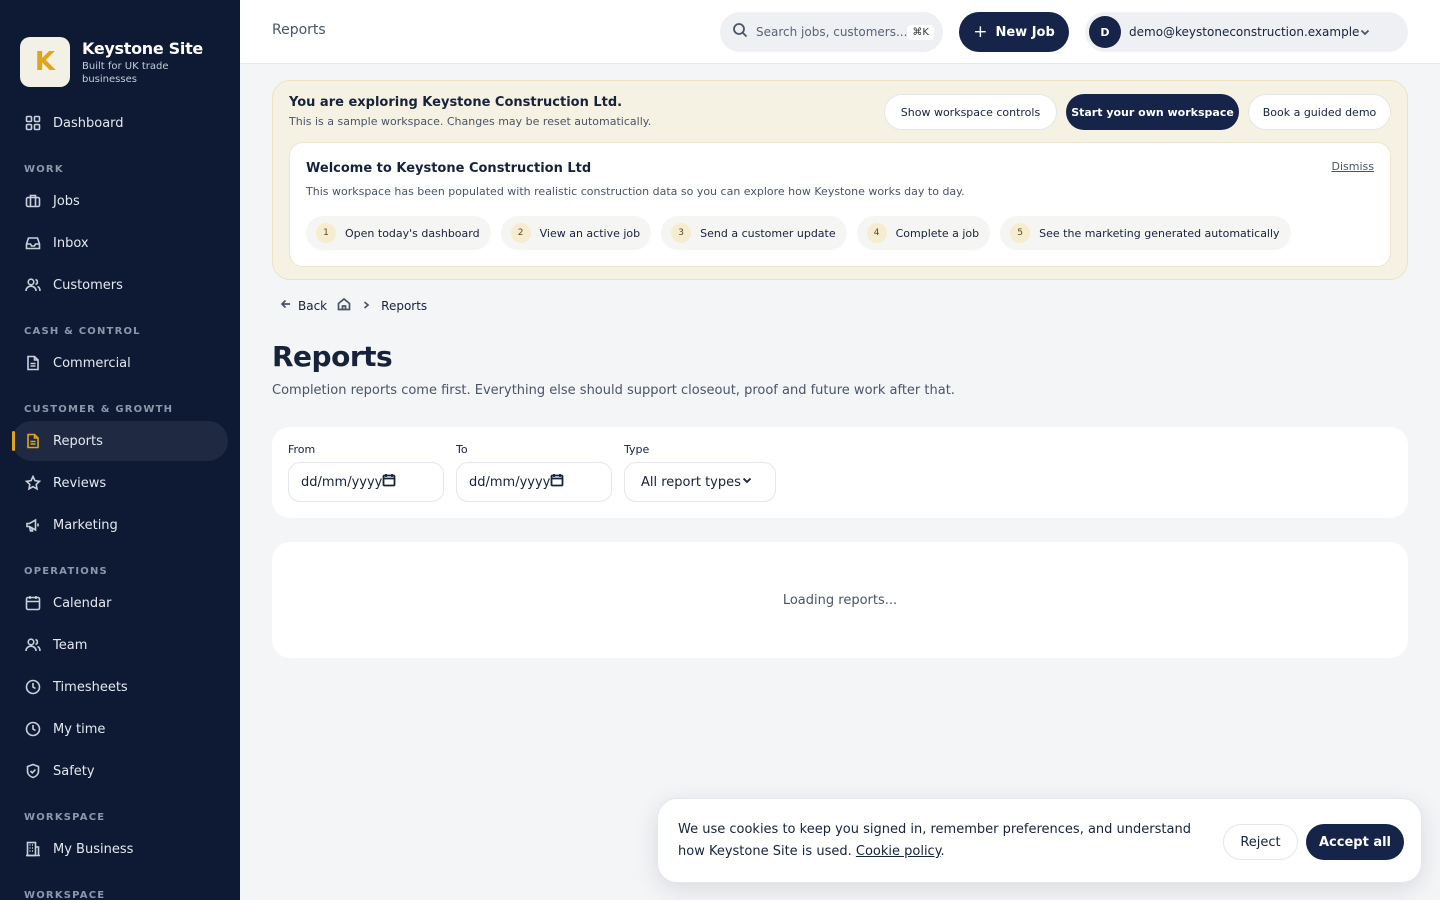 The image size is (1440, 900). What do you see at coordinates (99, 409) in the screenshot?
I see `nav-section-customer-growth: CUSTOMER & GROWTH` at bounding box center [99, 409].